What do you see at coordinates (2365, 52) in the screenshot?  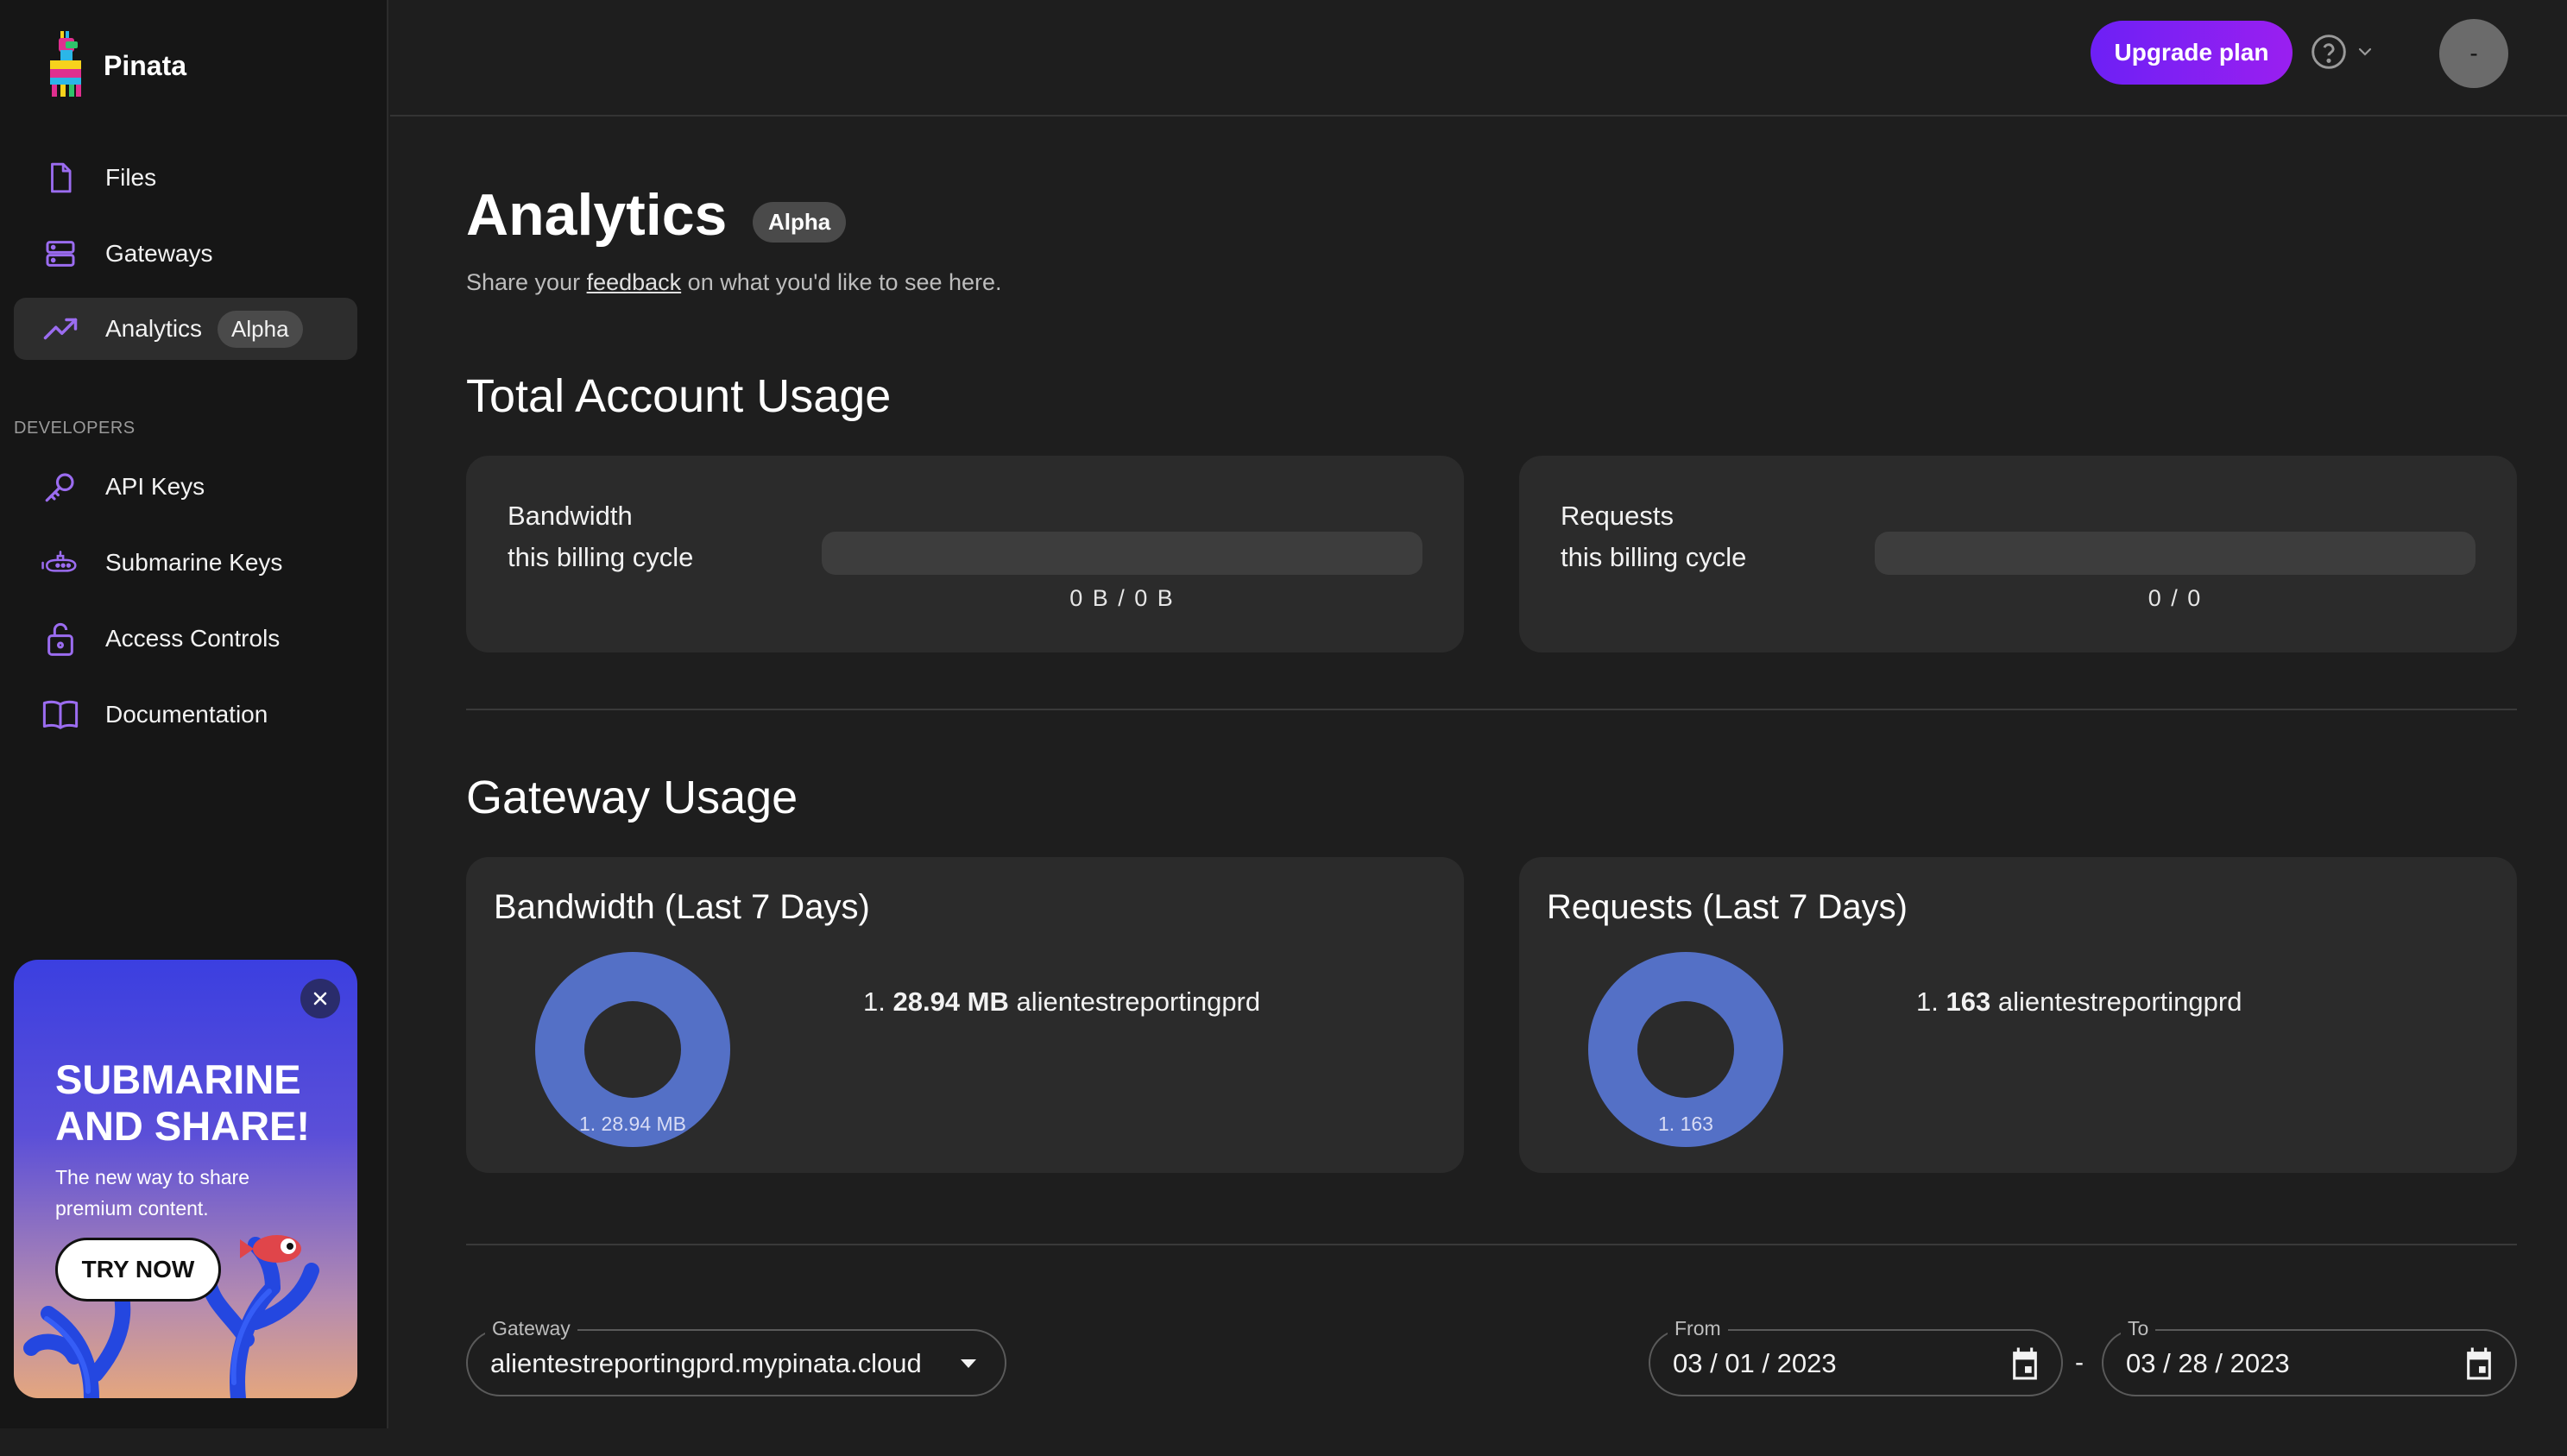 I see `chevron-down-icon` at bounding box center [2365, 52].